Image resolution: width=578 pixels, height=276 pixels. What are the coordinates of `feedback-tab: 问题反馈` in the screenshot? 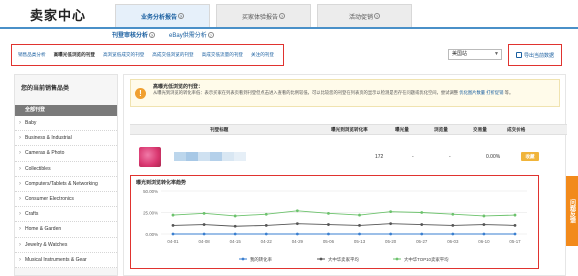 It's located at (572, 211).